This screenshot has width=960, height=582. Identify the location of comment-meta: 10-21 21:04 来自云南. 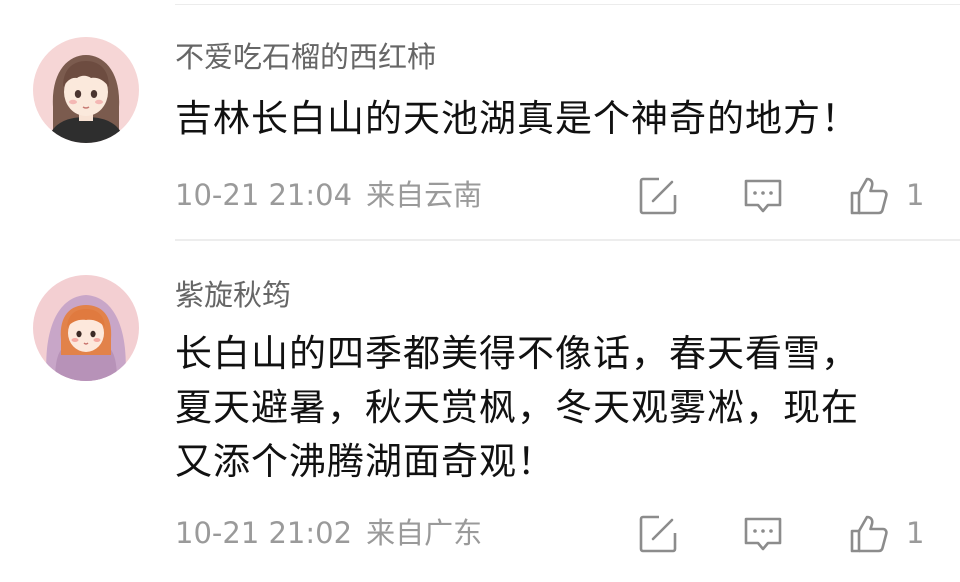
(328, 195).